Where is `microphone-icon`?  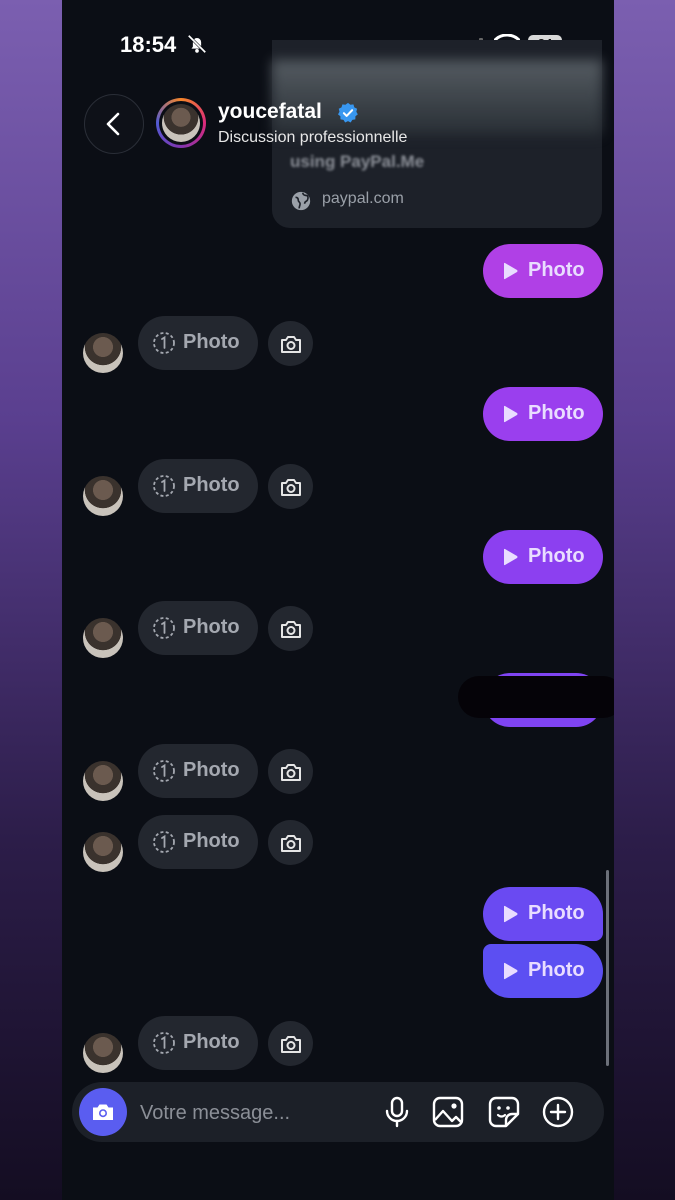
microphone-icon is located at coordinates (397, 1112).